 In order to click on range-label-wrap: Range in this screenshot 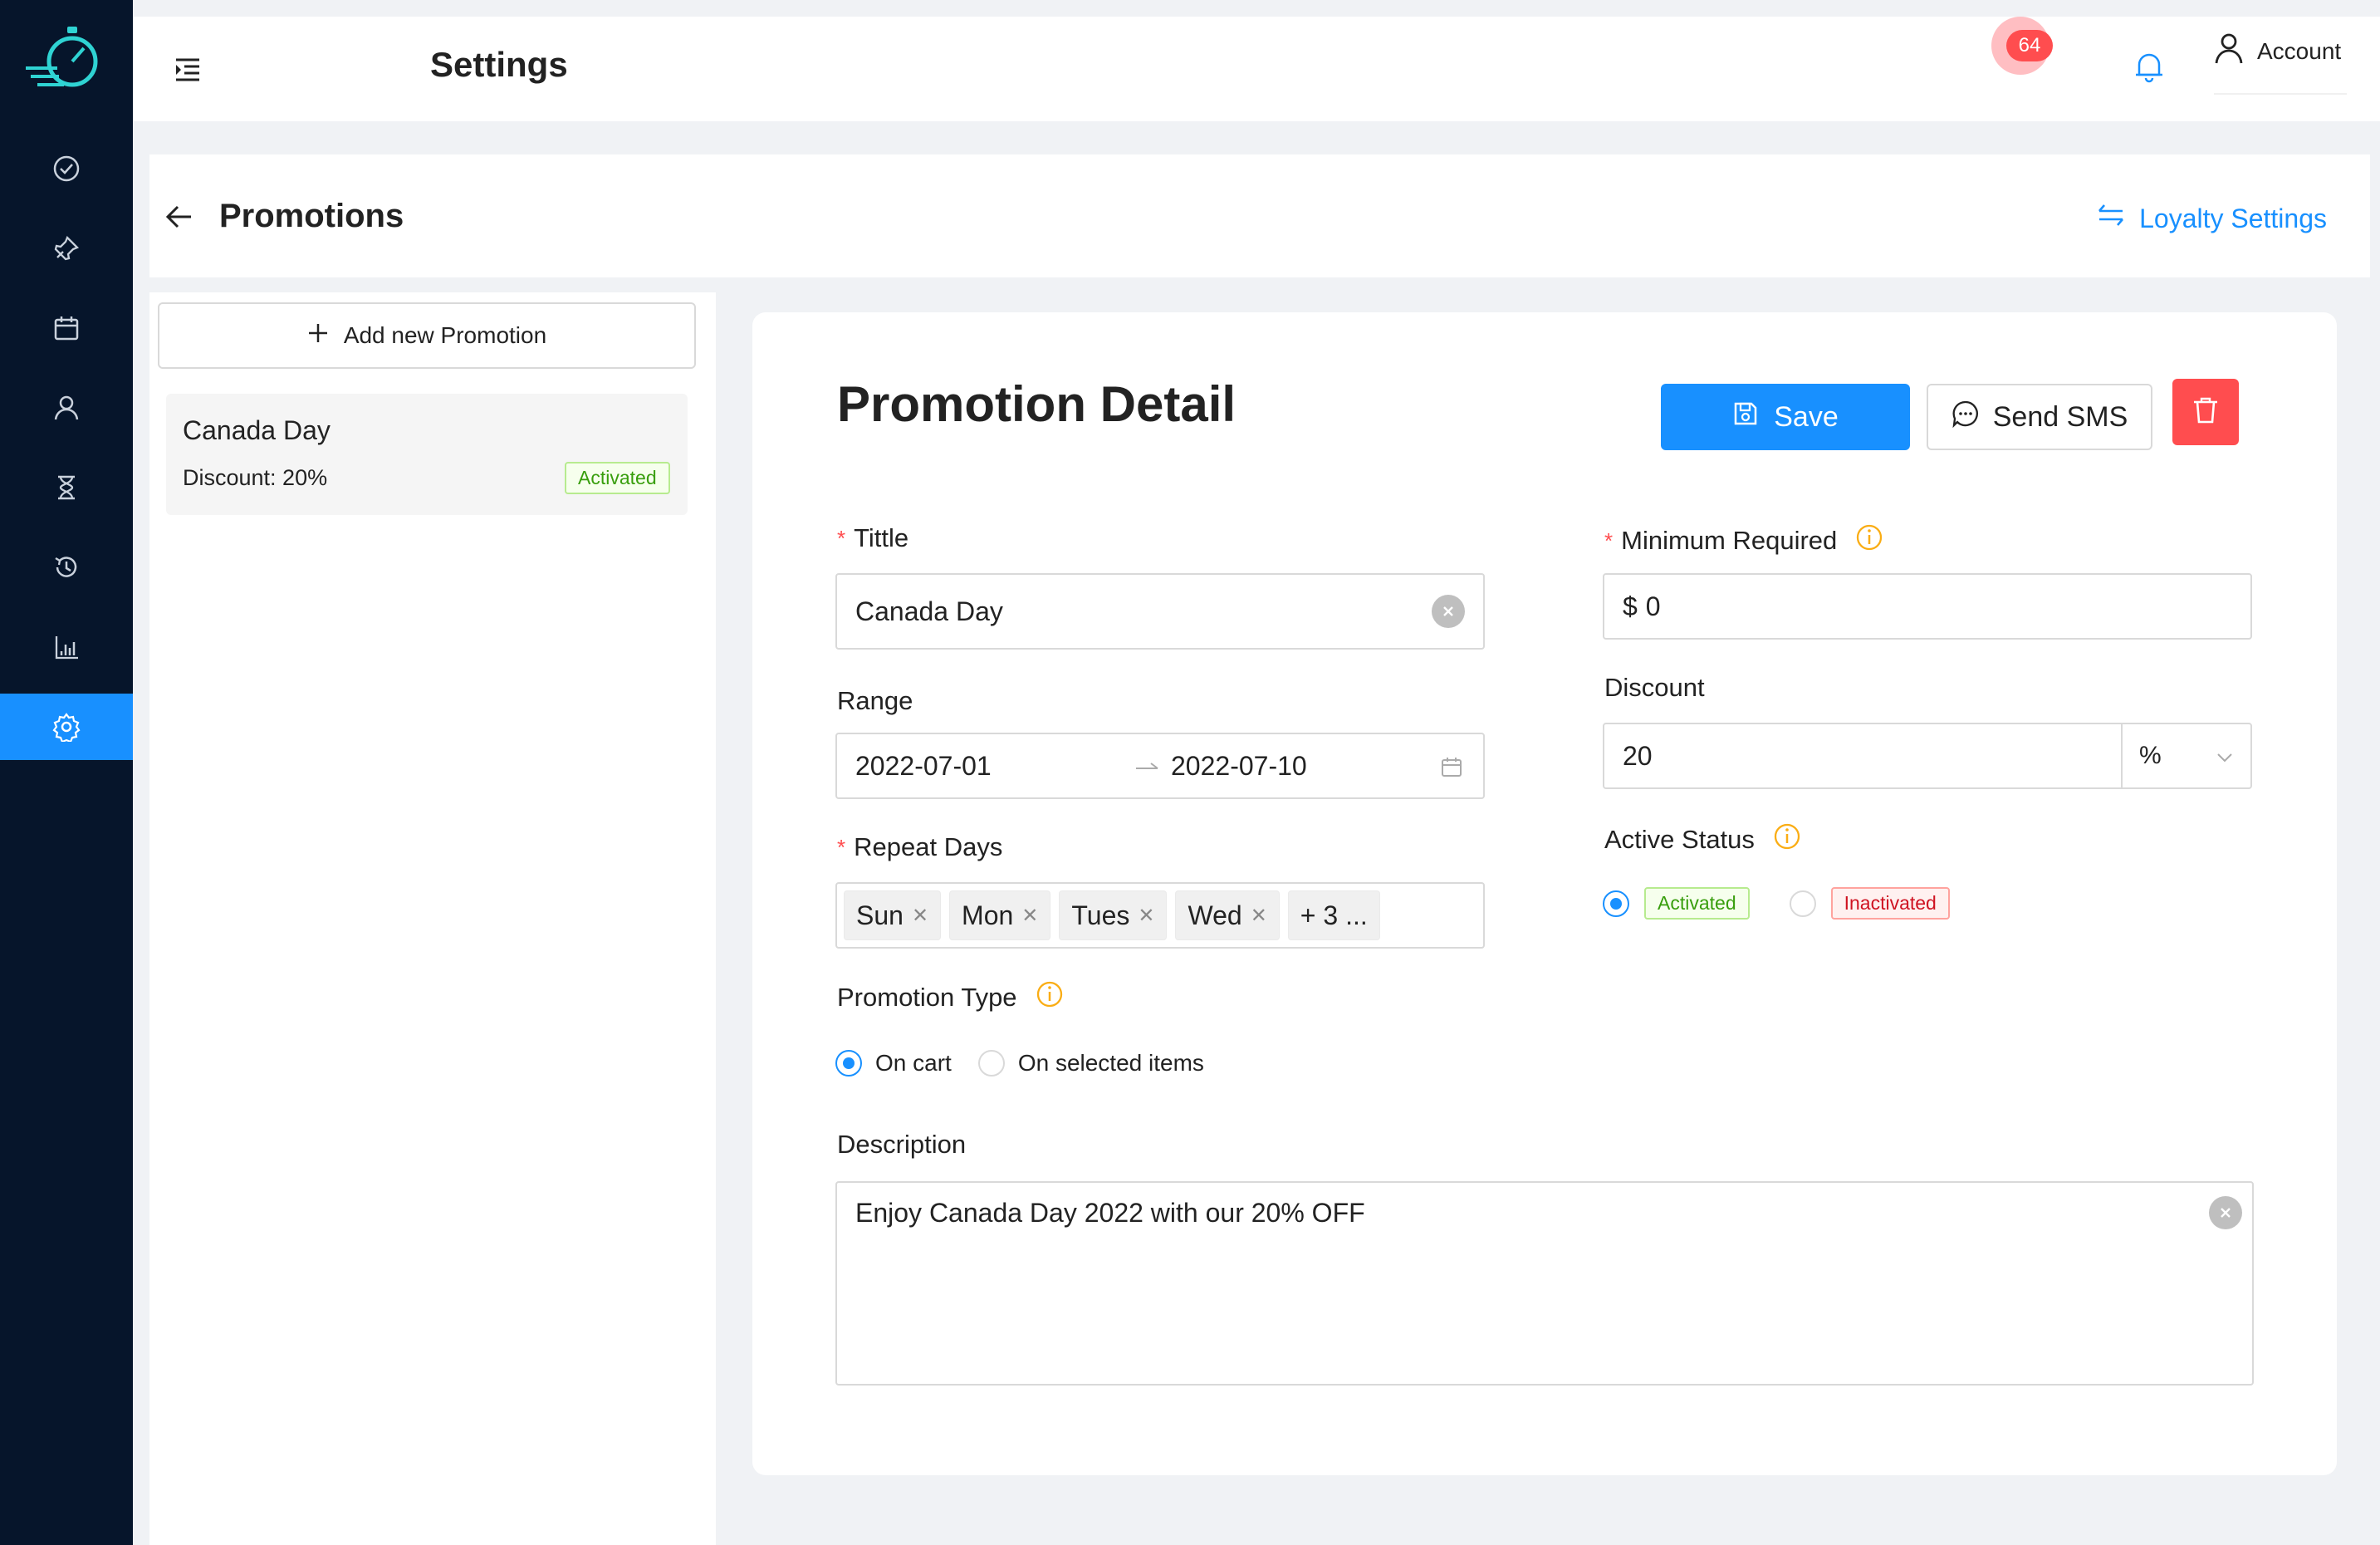, I will do `click(875, 701)`.